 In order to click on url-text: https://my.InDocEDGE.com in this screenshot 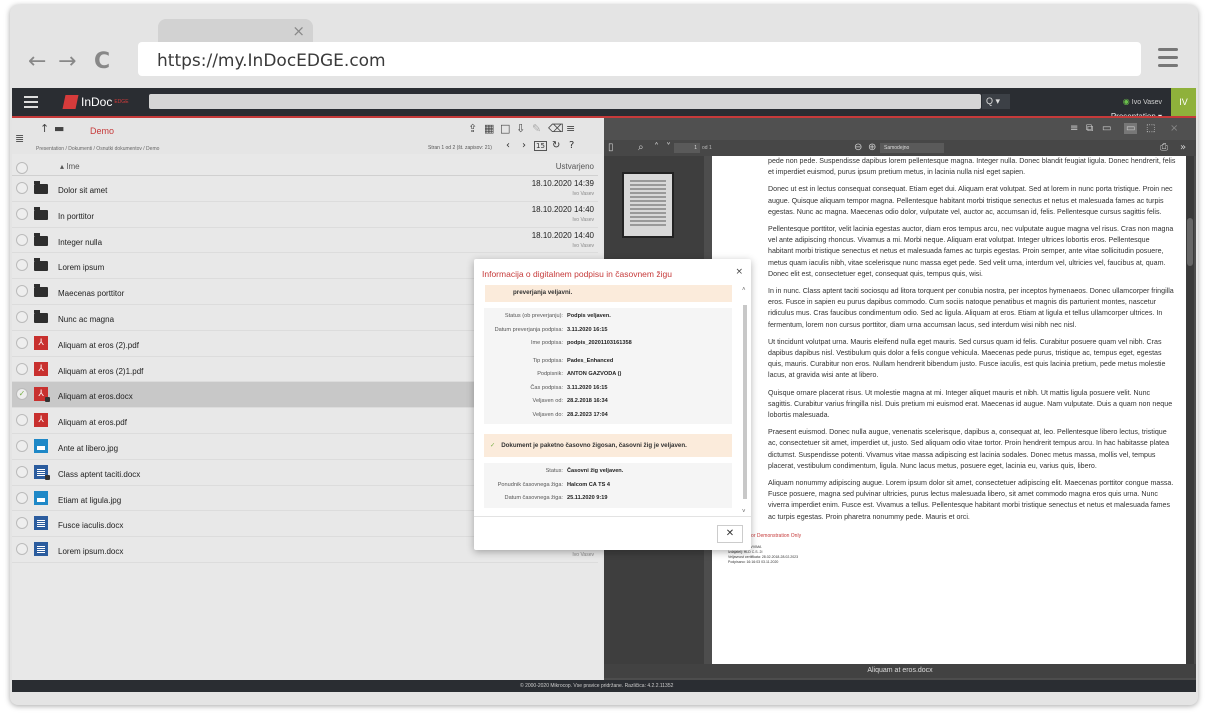, I will do `click(271, 61)`.